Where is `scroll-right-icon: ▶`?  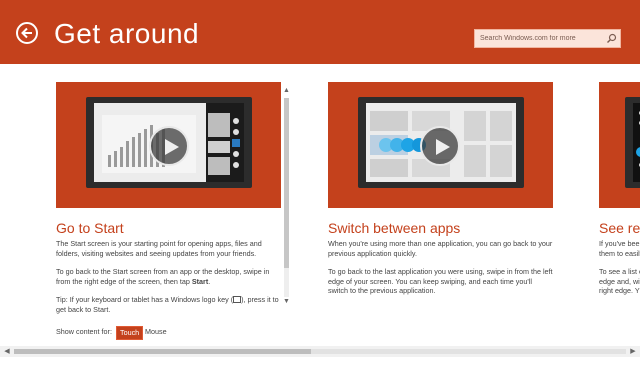
scroll-right-icon: ▶ is located at coordinates (633, 351).